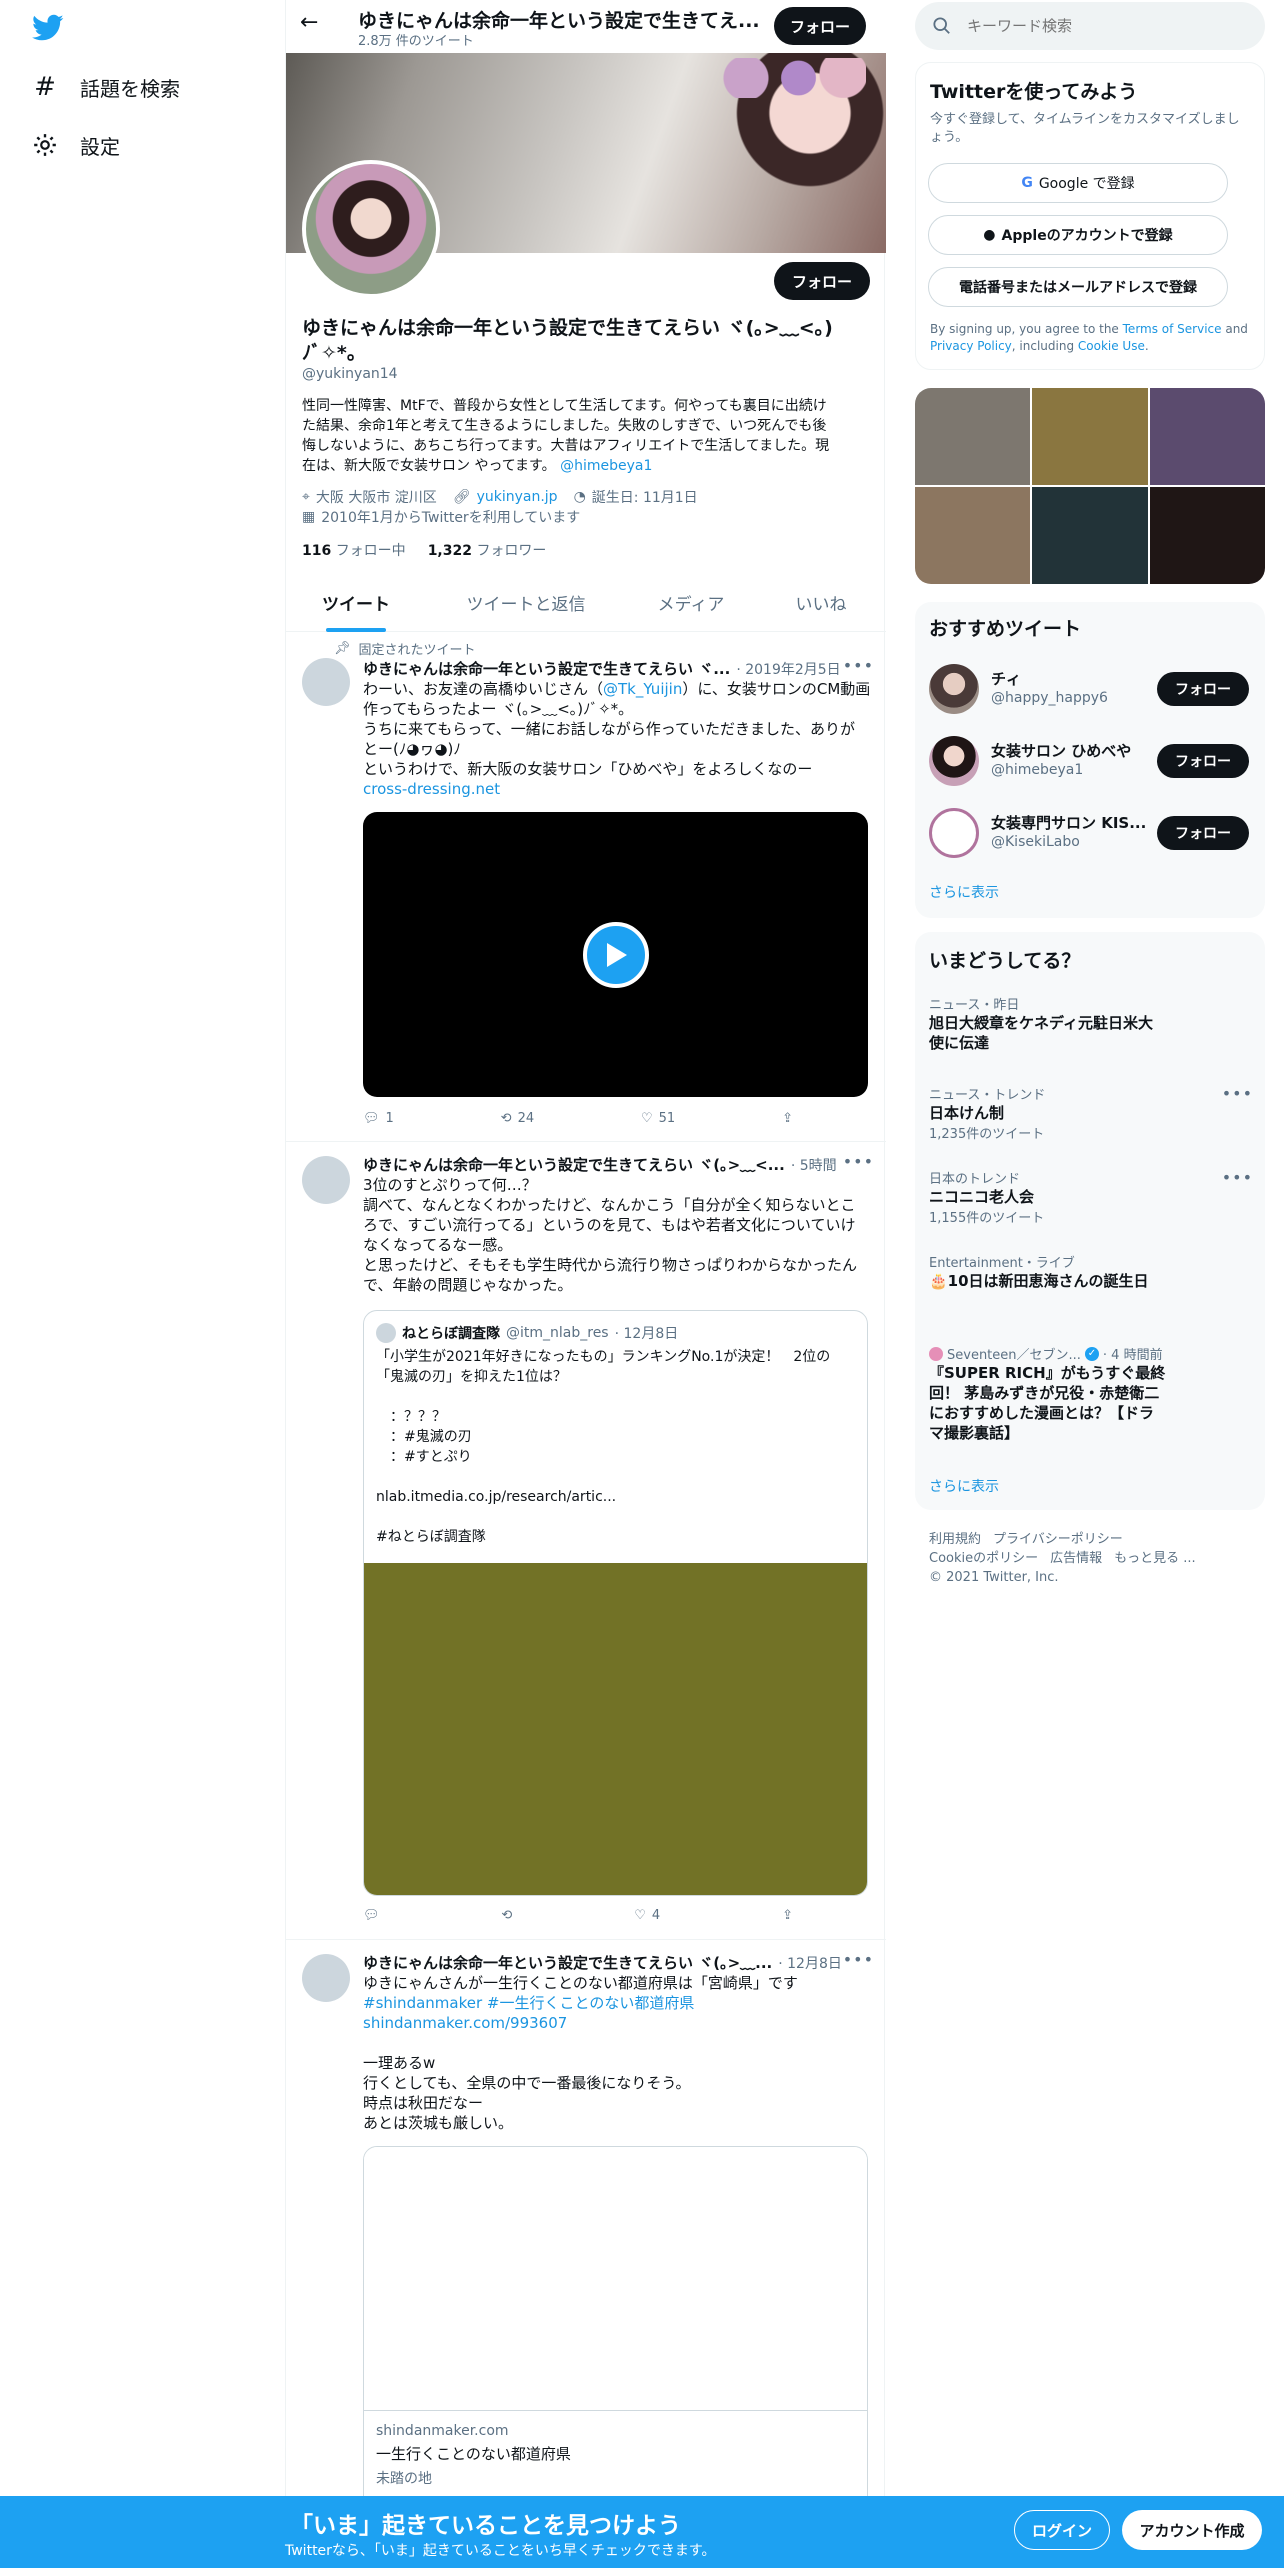 The image size is (1284, 2568). Describe the element at coordinates (473, 2454) in the screenshot. I see `card-title: 一生行くことのない都道府県` at that location.